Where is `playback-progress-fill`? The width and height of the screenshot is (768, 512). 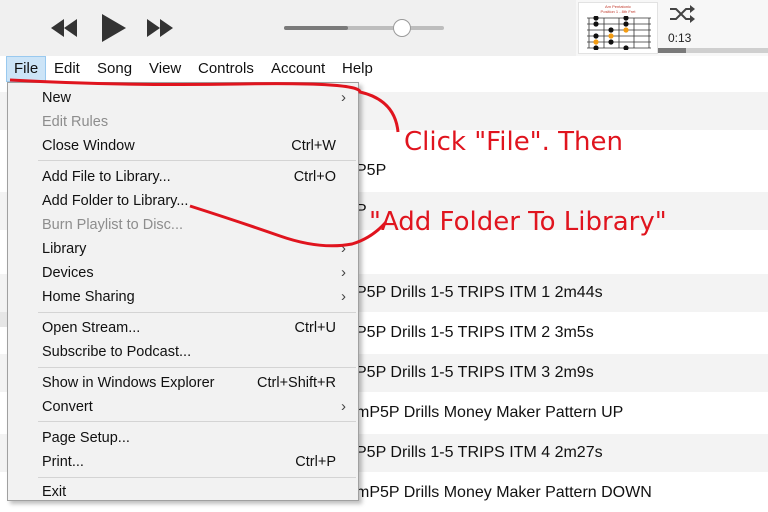 playback-progress-fill is located at coordinates (672, 50).